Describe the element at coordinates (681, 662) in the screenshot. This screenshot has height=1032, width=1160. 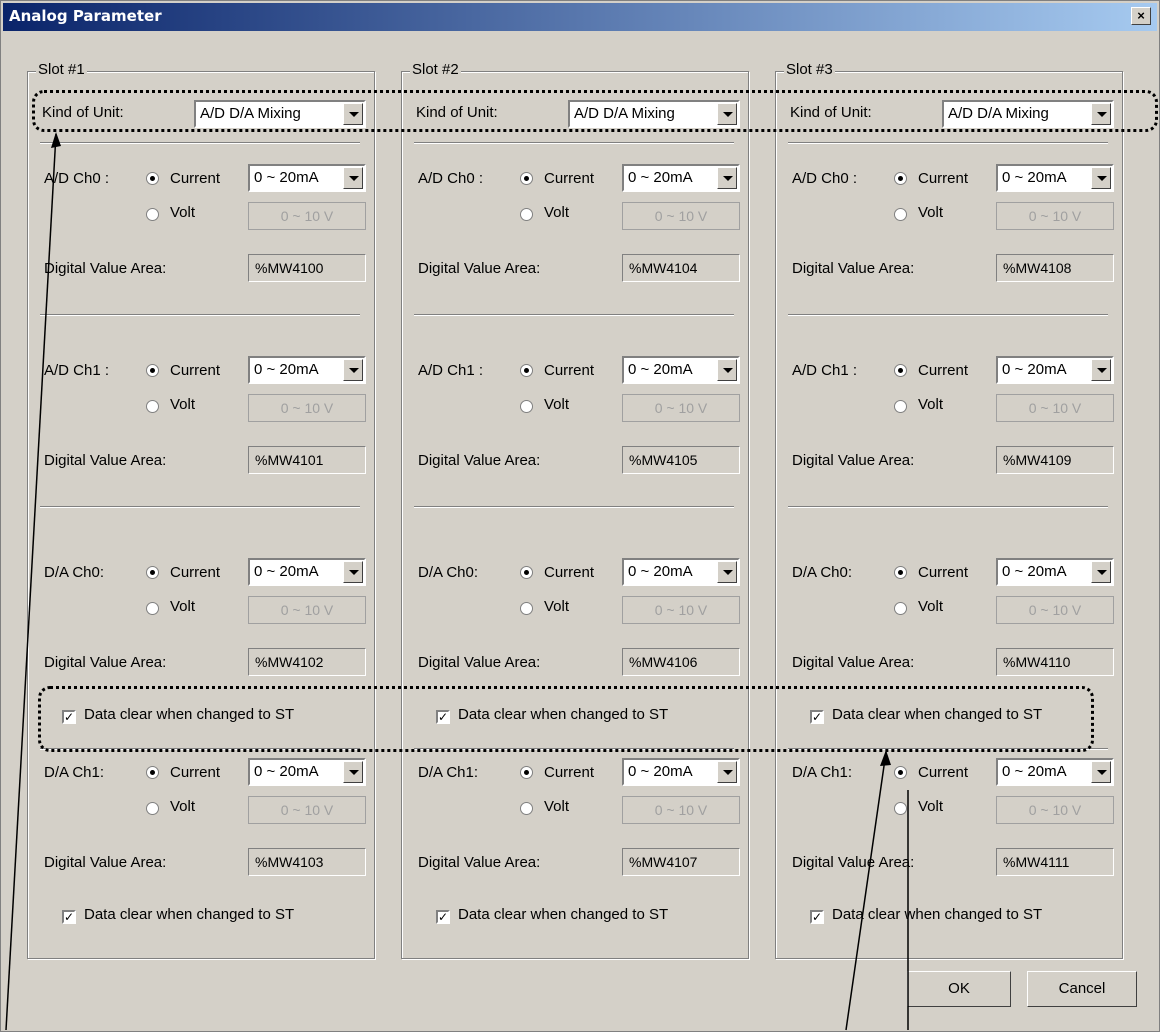
I see `digital-value-area-ch2: %MW4106` at that location.